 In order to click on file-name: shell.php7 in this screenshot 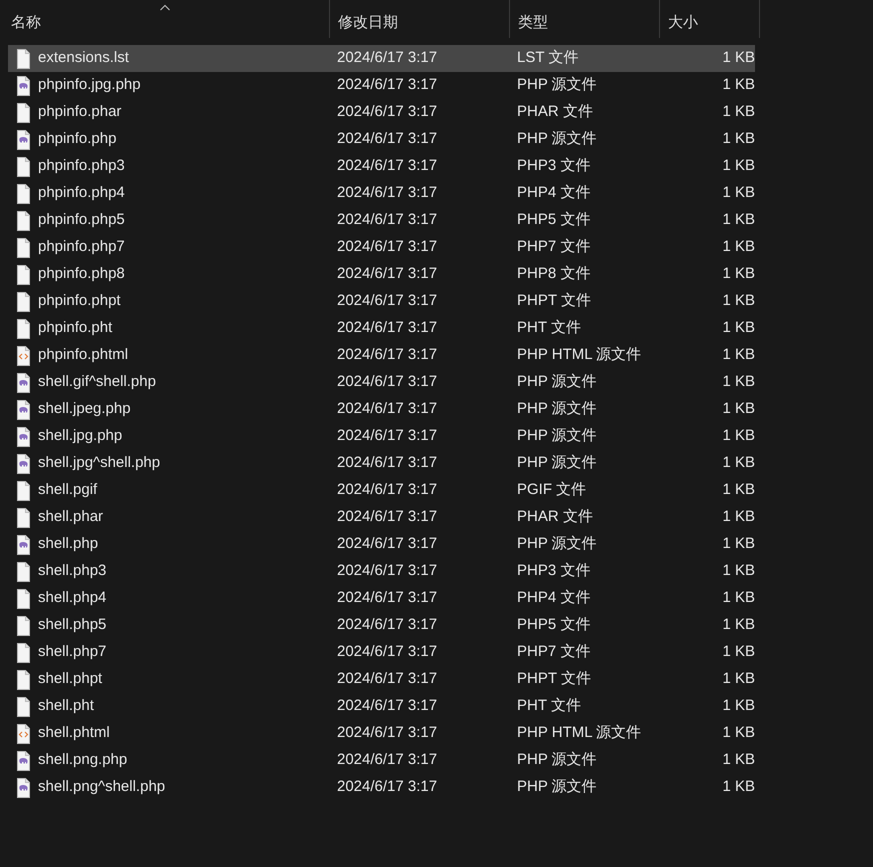, I will do `click(72, 652)`.